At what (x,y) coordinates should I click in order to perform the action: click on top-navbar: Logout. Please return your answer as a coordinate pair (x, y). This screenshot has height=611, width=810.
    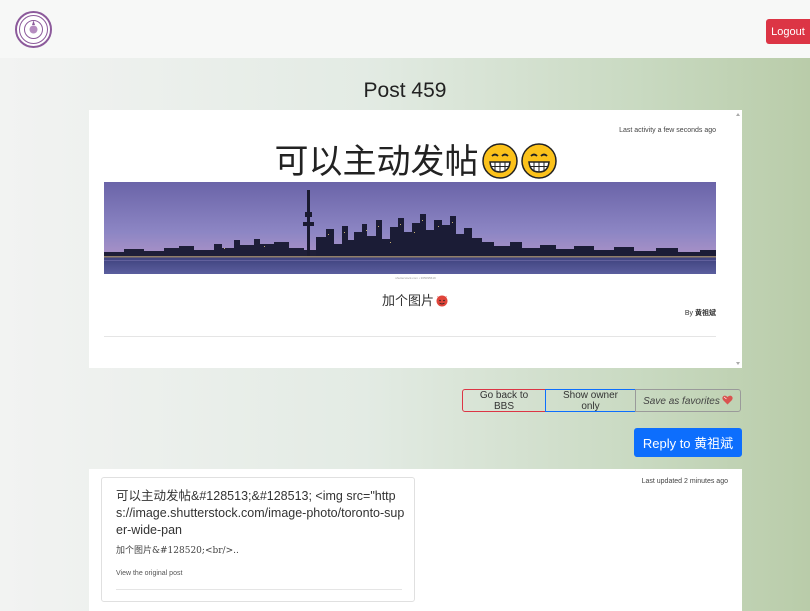
    Looking at the image, I should click on (405, 29).